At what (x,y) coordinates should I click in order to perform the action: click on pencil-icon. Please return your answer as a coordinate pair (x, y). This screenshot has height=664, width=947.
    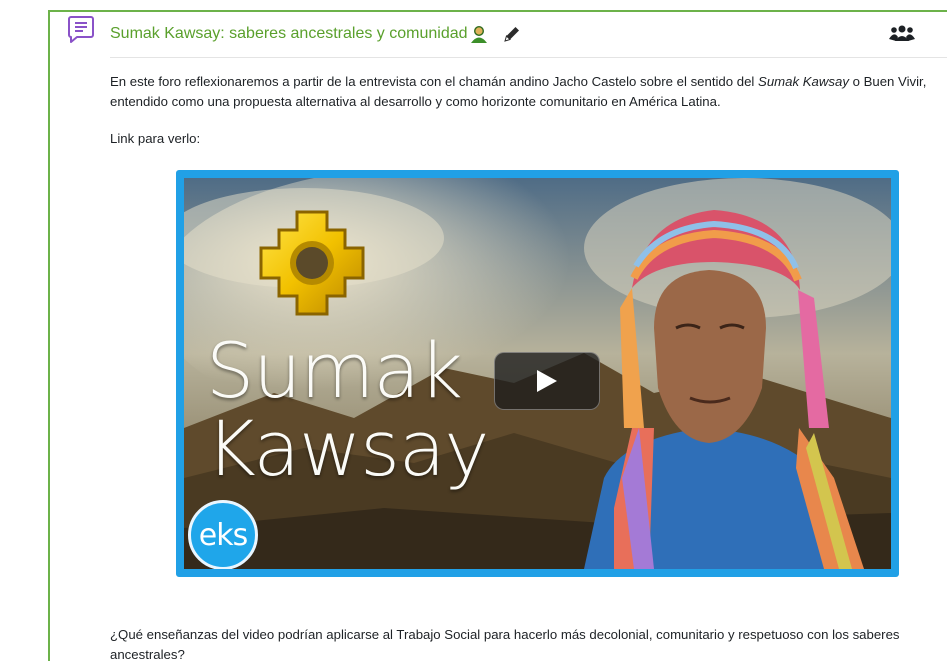
    Looking at the image, I should click on (512, 34).